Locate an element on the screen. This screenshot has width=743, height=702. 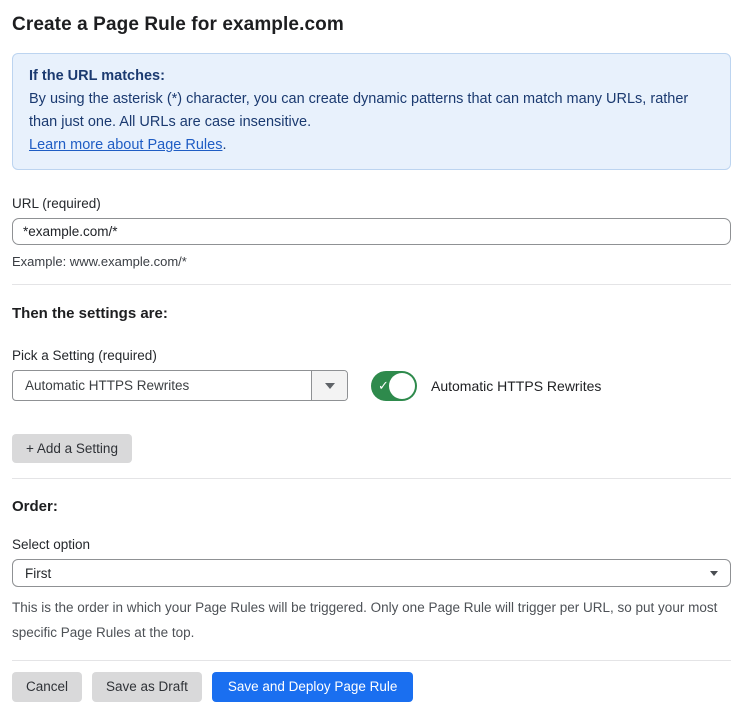
info-box-link-line: Learn more about Page Rules. is located at coordinates (371, 145).